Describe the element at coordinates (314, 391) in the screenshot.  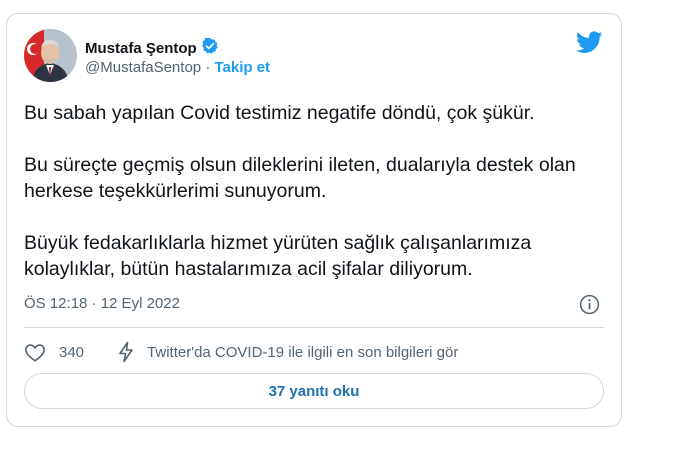
I see `read-replies-button: 37 yanıtı oku` at that location.